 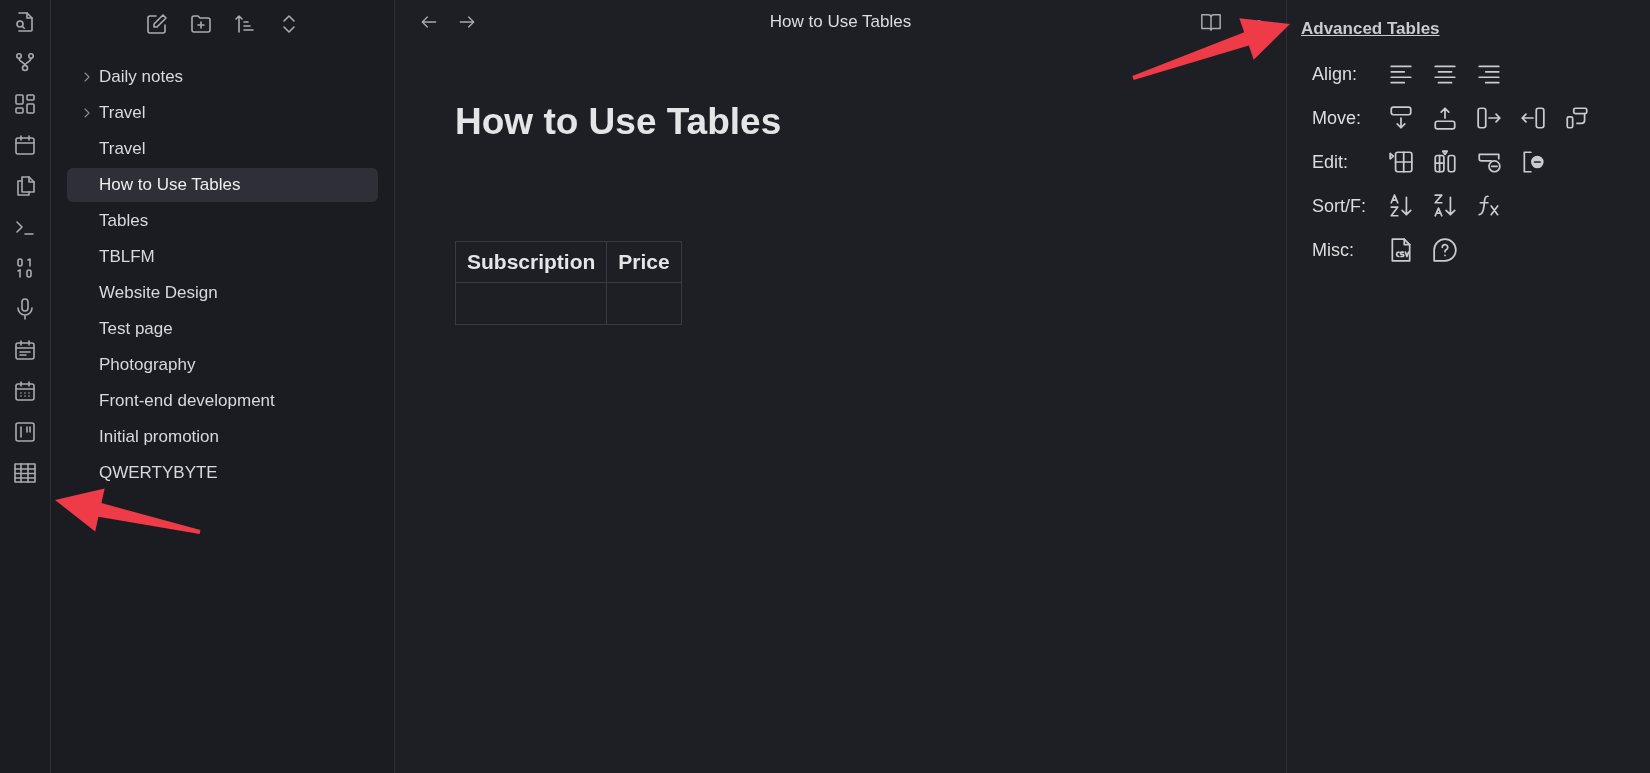 What do you see at coordinates (1577, 118) in the screenshot?
I see `transpose-icon` at bounding box center [1577, 118].